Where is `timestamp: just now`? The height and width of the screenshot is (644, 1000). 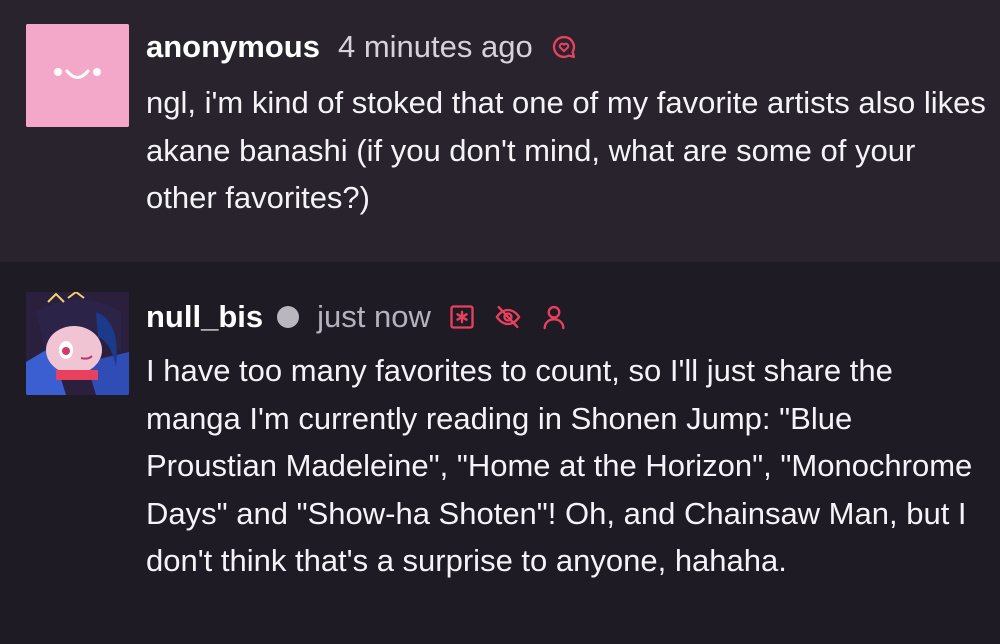 timestamp: just now is located at coordinates (374, 317).